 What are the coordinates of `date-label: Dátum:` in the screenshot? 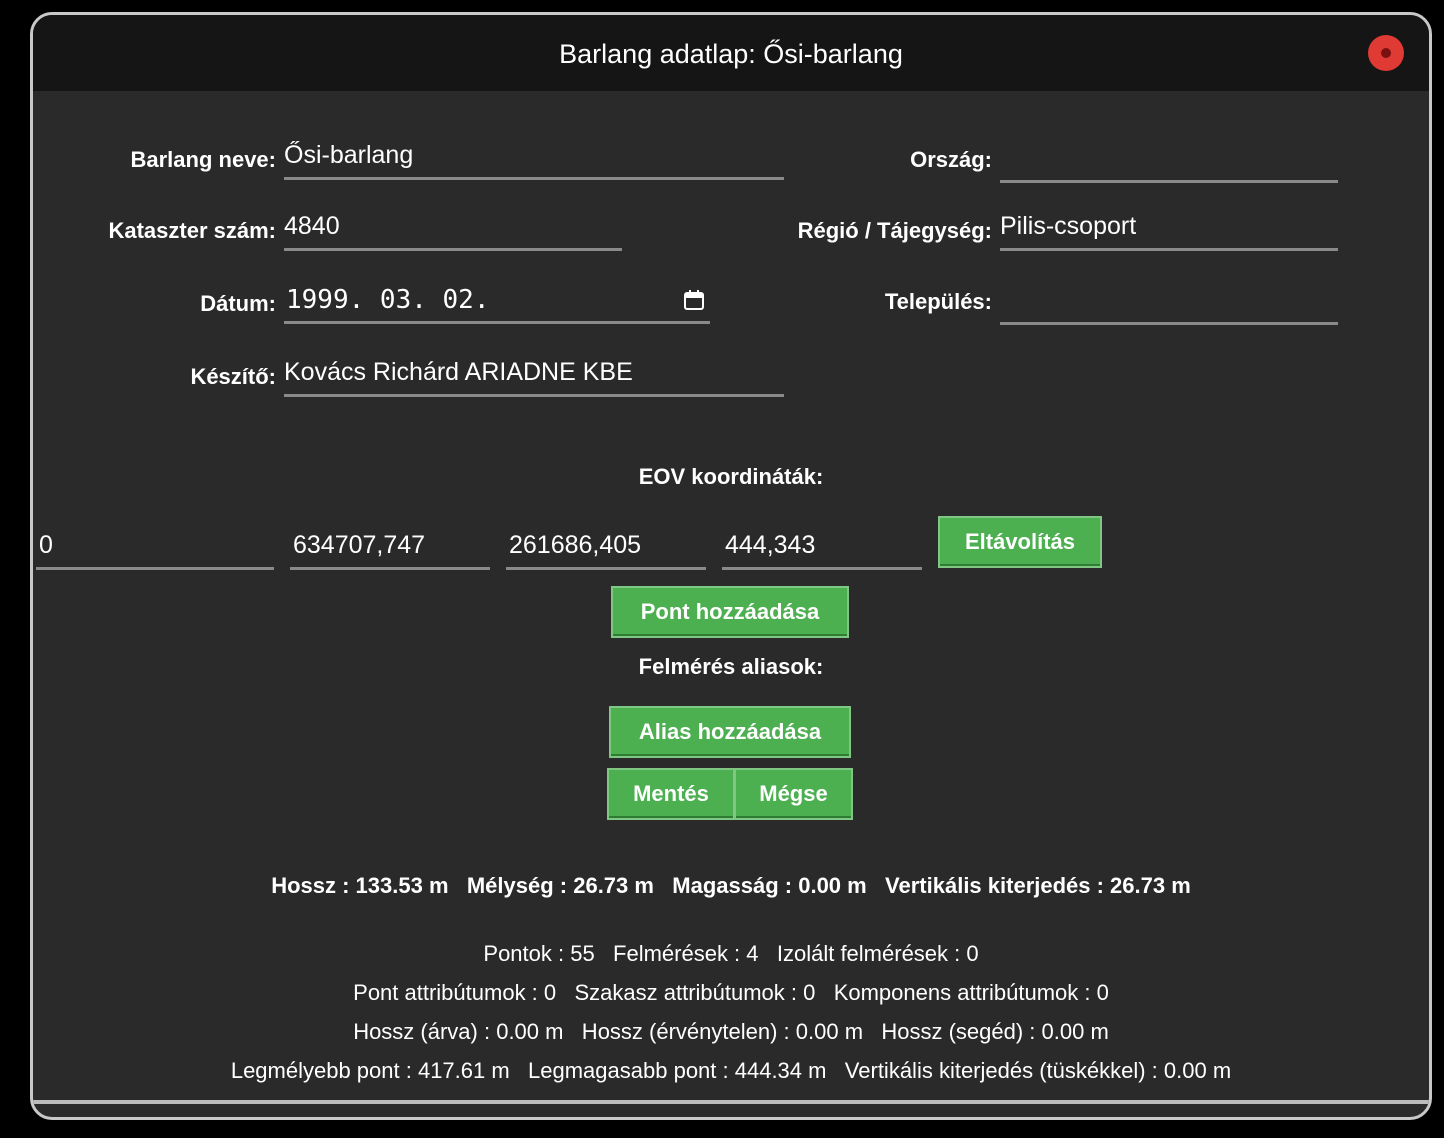 It's located at (238, 303).